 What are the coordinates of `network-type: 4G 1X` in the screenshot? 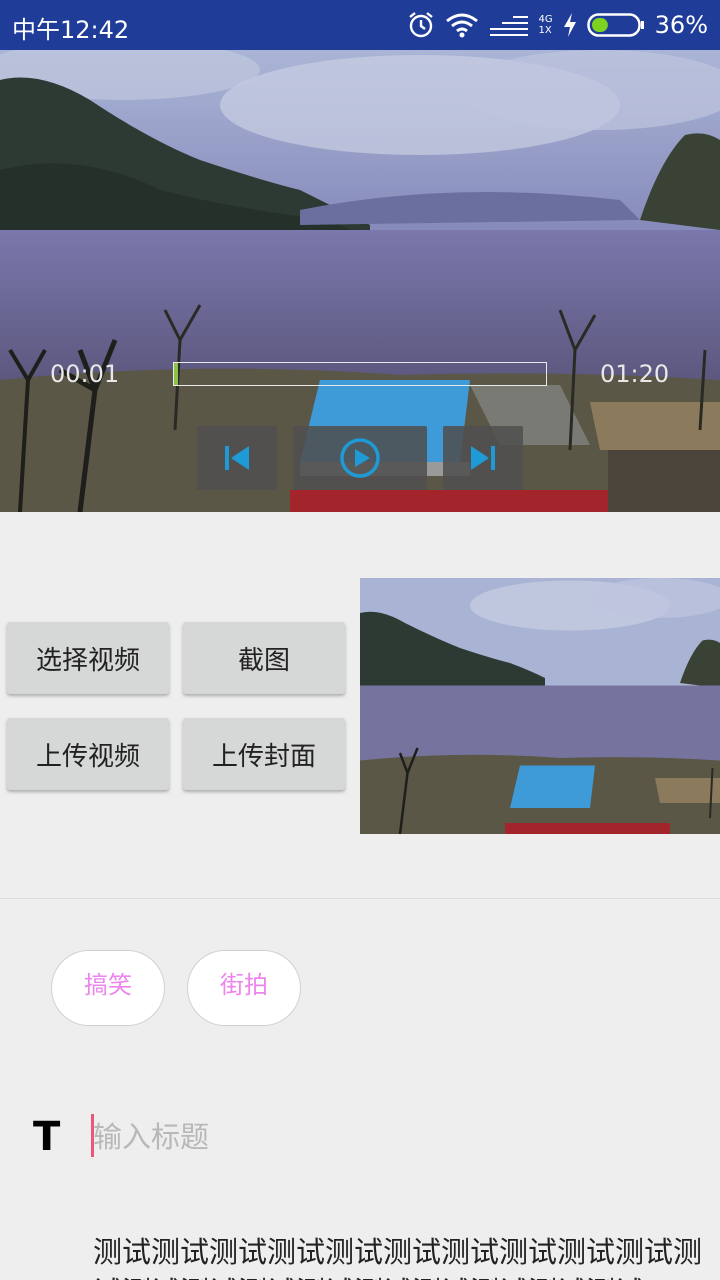 It's located at (546, 25).